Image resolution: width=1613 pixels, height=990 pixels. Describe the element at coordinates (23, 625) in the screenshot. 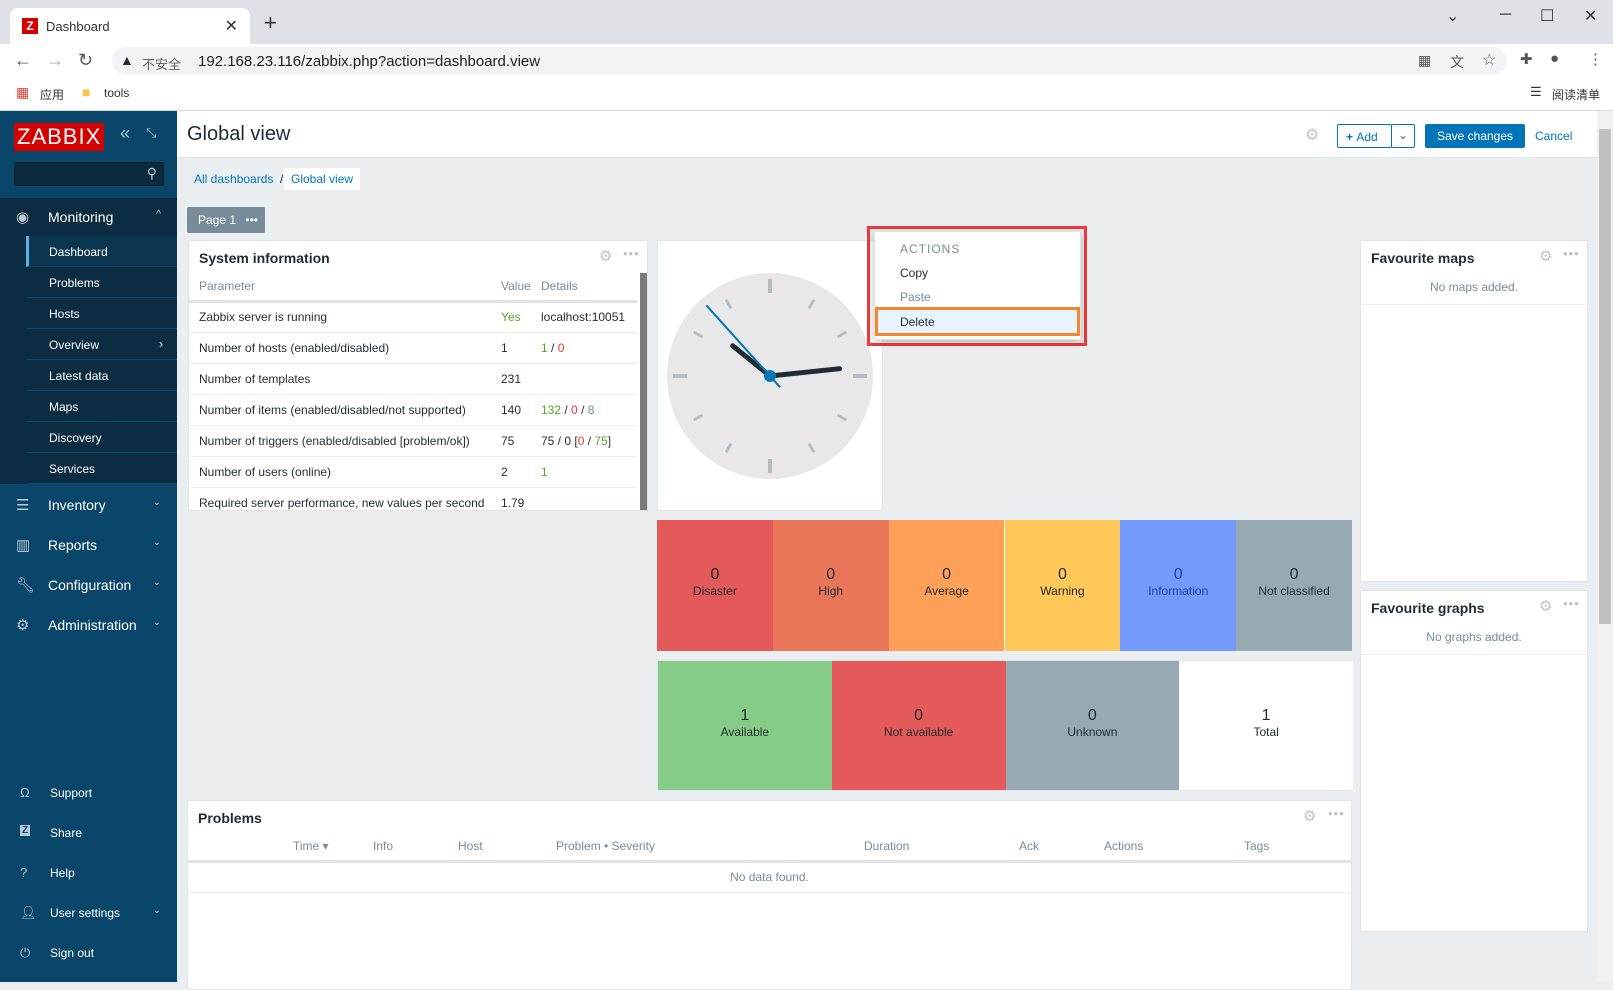

I see `gear-icon: ⚙` at that location.